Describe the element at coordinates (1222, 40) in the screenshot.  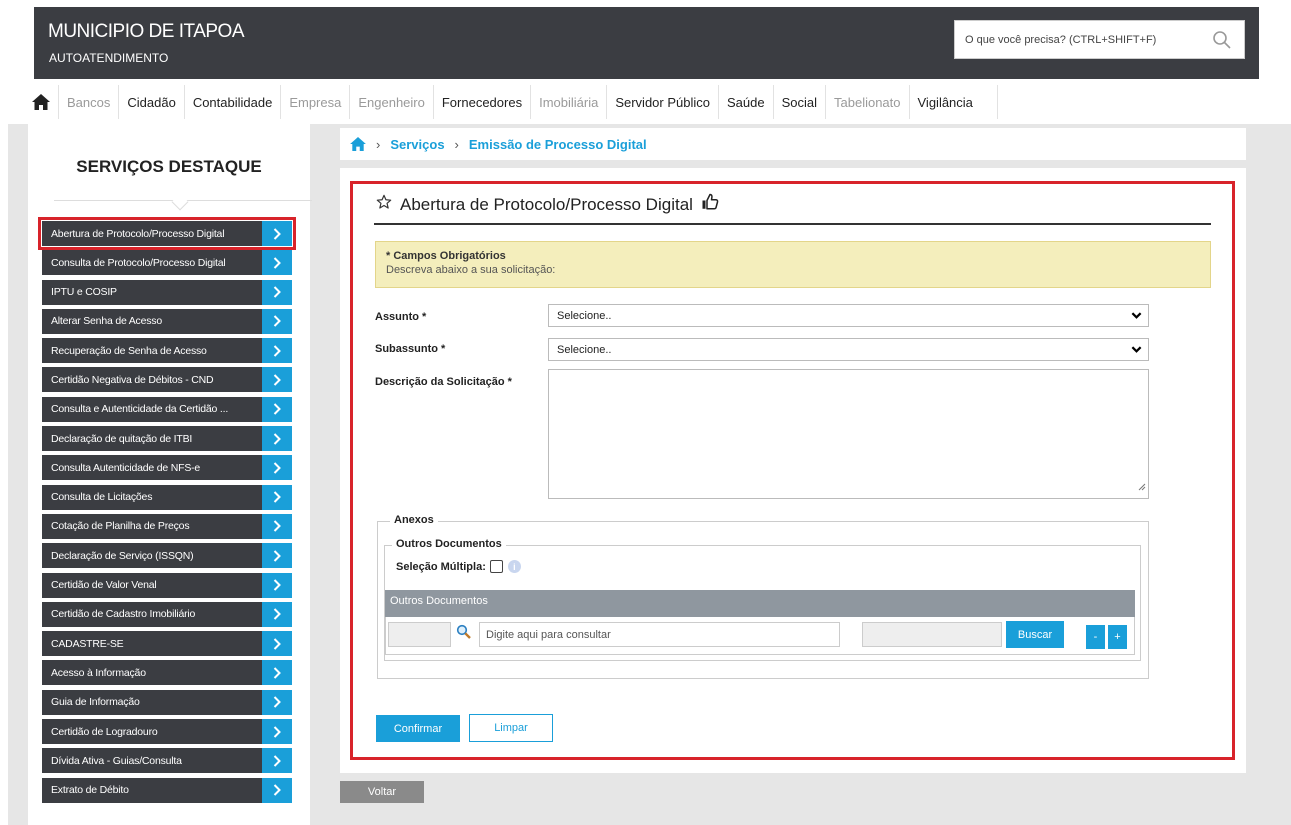
I see `search-icon` at that location.